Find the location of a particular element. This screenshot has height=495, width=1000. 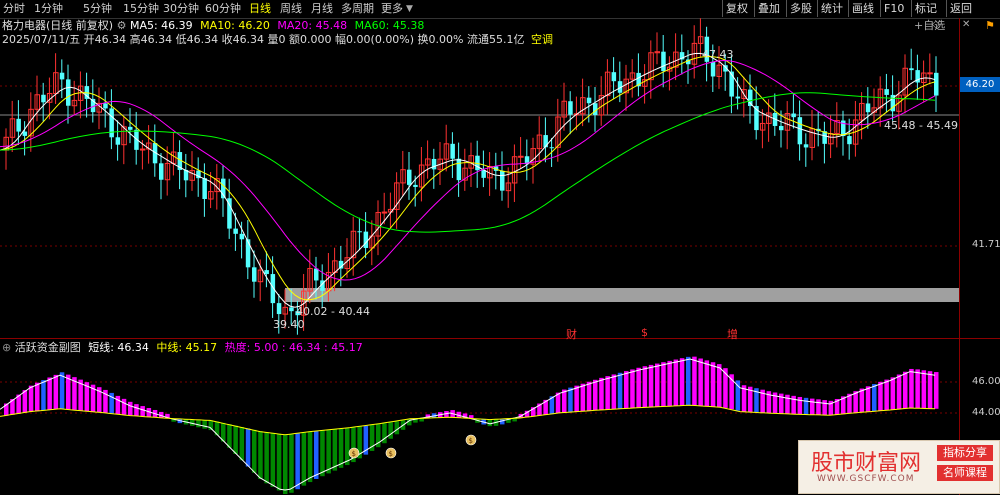

watermark-tag2: 名师课程 is located at coordinates (965, 473).